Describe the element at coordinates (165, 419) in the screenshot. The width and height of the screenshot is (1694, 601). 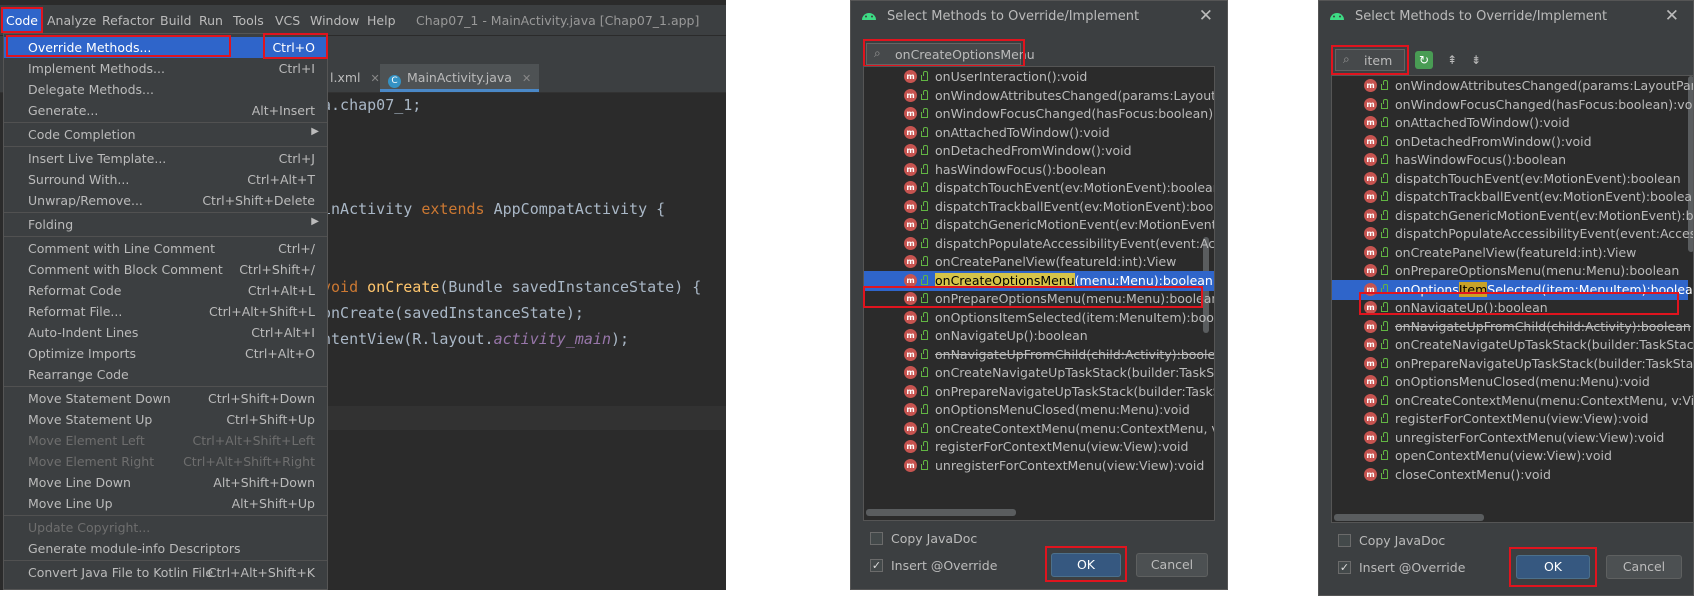
I see `menu-item-move-statement-up: Move Statement Up Ctrl+Shift+Up` at that location.